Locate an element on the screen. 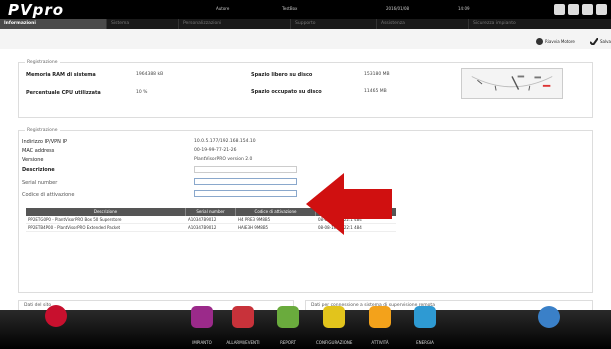 Image resolution: width=611 pixels, height=349 pixels. description-field is located at coordinates (245, 169).